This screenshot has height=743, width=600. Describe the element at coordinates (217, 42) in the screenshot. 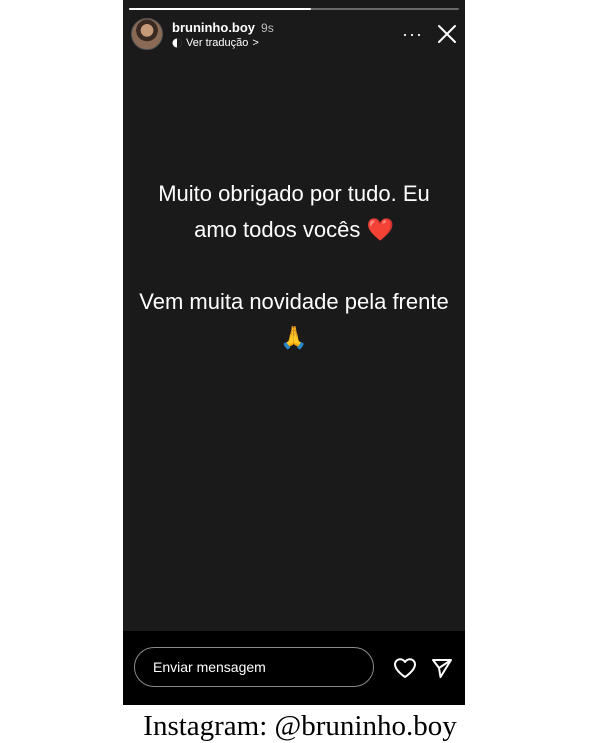

I see `translate-label: Ver tradução` at that location.